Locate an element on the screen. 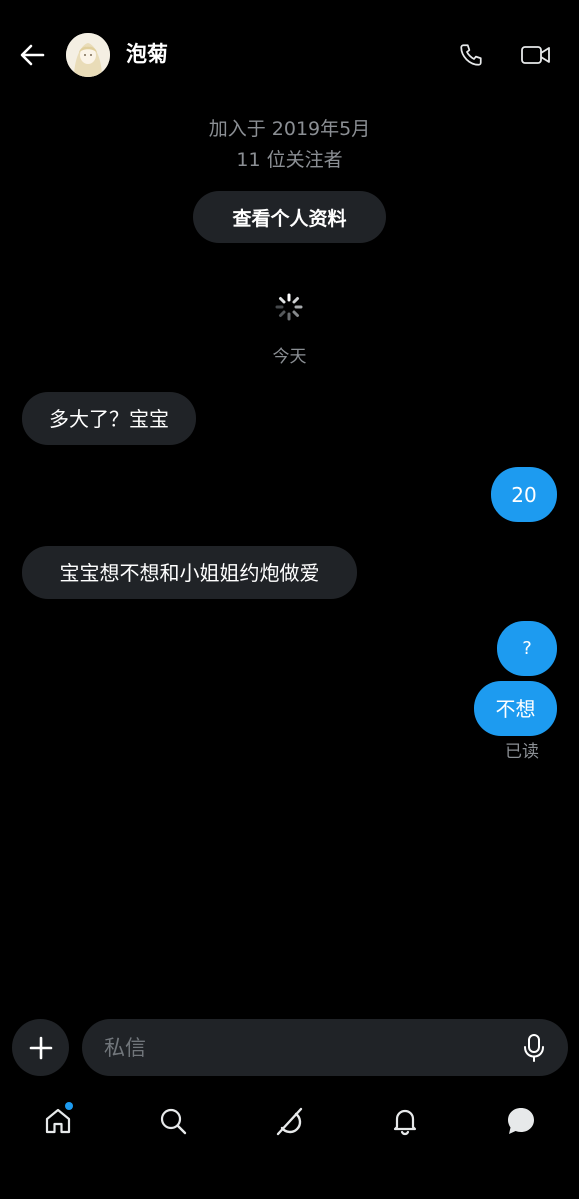 The width and height of the screenshot is (579, 1199). message-bubble-incoming: 宝宝想不想和小姐姐约炮做爱 is located at coordinates (189, 572).